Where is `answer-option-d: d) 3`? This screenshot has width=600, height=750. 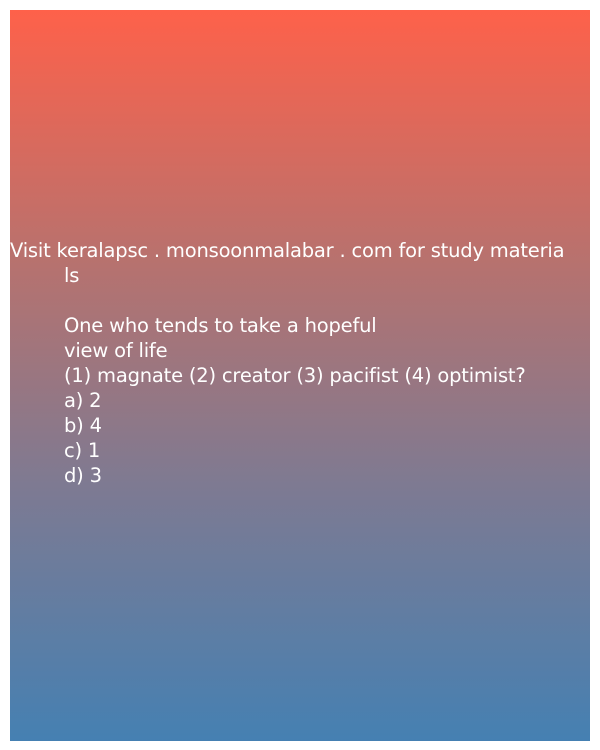
answer-option-d: d) 3 is located at coordinates (83, 475).